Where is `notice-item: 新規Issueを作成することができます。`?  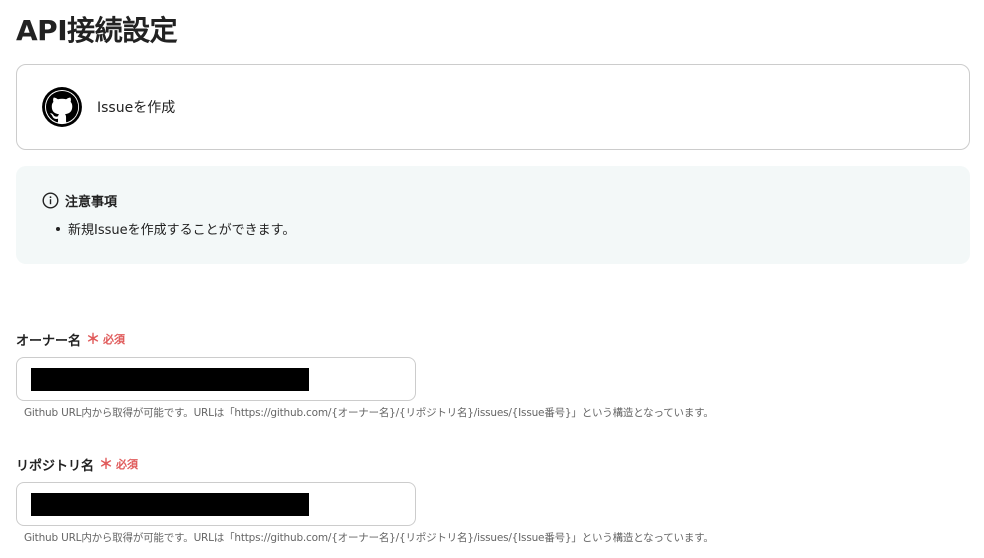
notice-item: 新規Issueを作成することができます。 is located at coordinates (506, 228).